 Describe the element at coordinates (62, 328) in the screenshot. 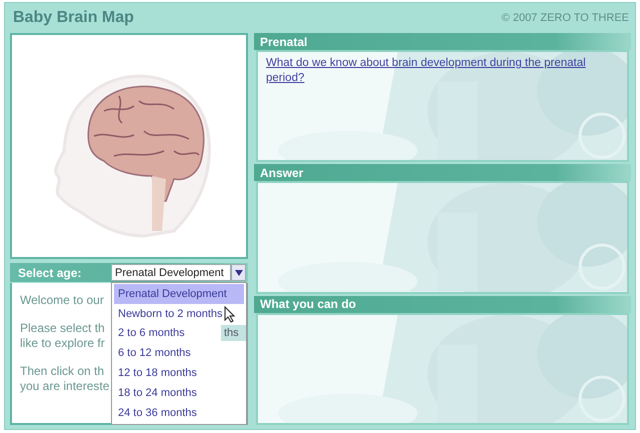

I see `intro-text: Please select th` at that location.